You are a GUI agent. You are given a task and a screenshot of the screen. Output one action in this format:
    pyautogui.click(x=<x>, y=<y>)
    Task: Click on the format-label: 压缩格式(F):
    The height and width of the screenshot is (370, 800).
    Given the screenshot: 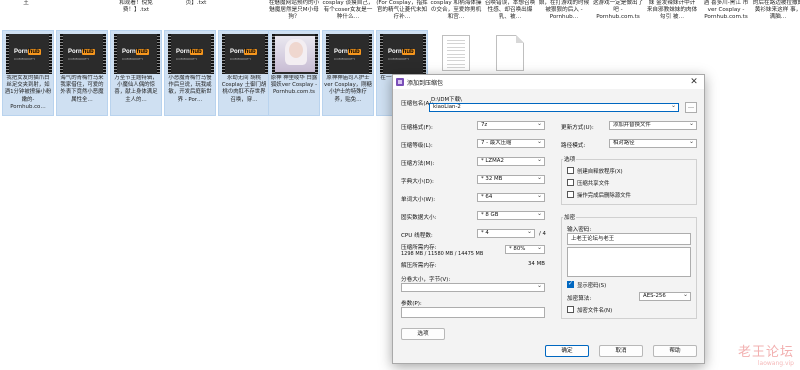 What is the action you would take?
    pyautogui.click(x=417, y=128)
    